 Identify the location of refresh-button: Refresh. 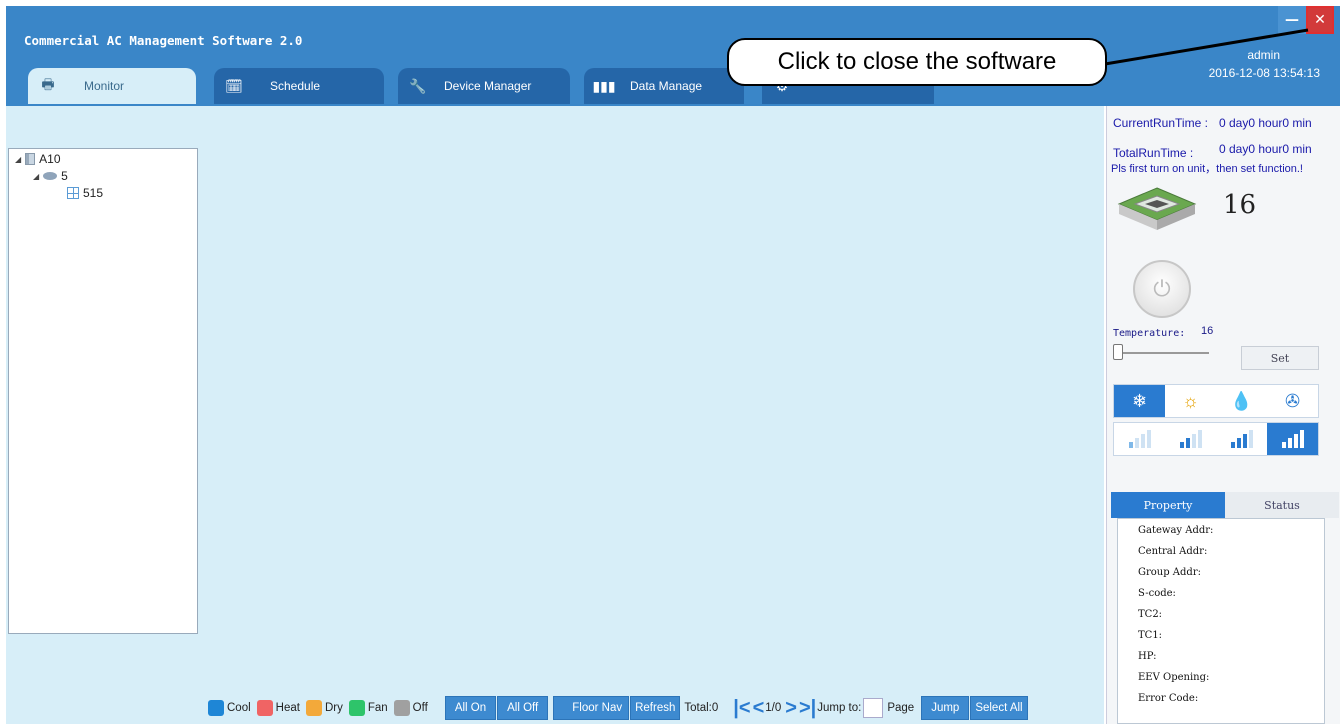
(655, 708).